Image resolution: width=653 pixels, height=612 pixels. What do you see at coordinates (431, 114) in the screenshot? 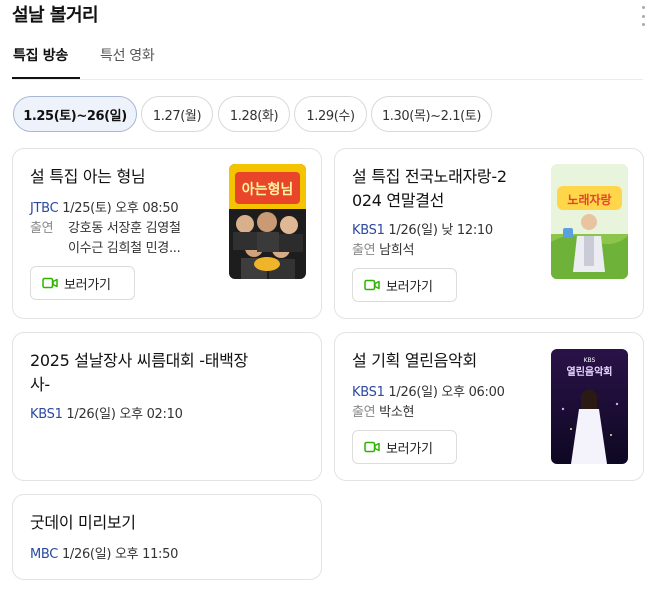
I see `date-chip-0130-0201: 1.30(목)~2.1(토)` at bounding box center [431, 114].